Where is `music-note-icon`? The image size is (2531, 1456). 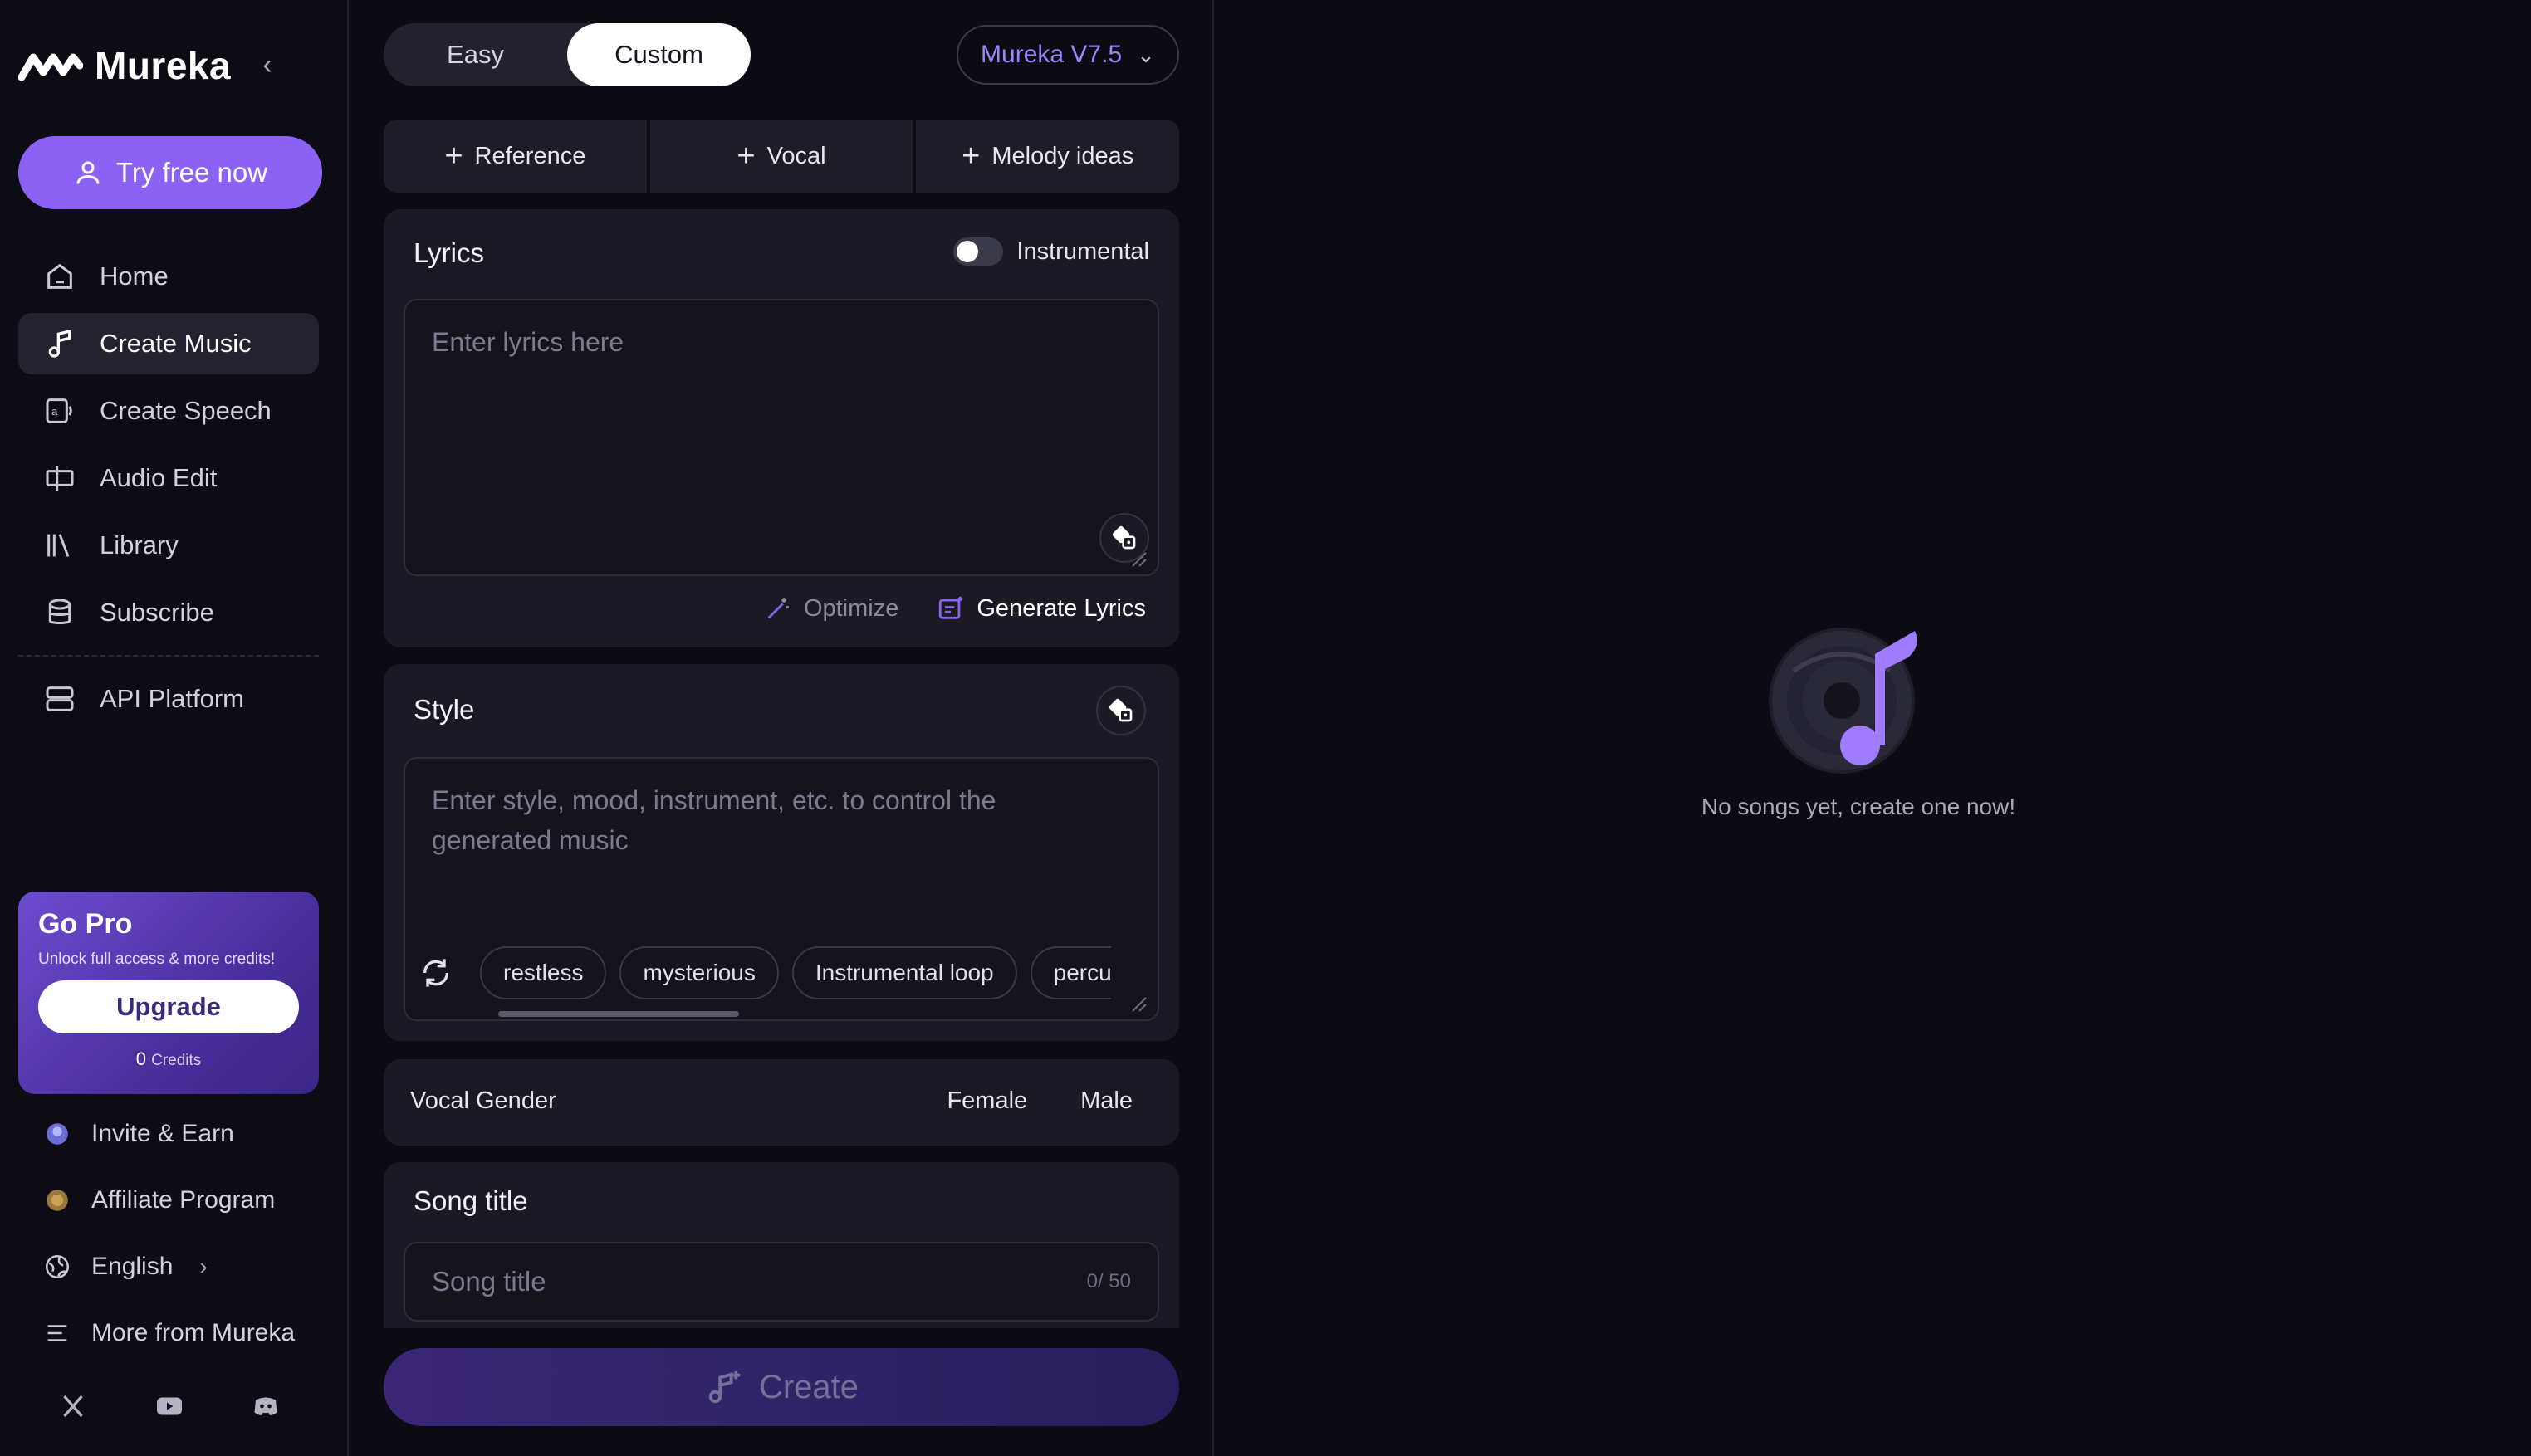
music-note-icon is located at coordinates (59, 343).